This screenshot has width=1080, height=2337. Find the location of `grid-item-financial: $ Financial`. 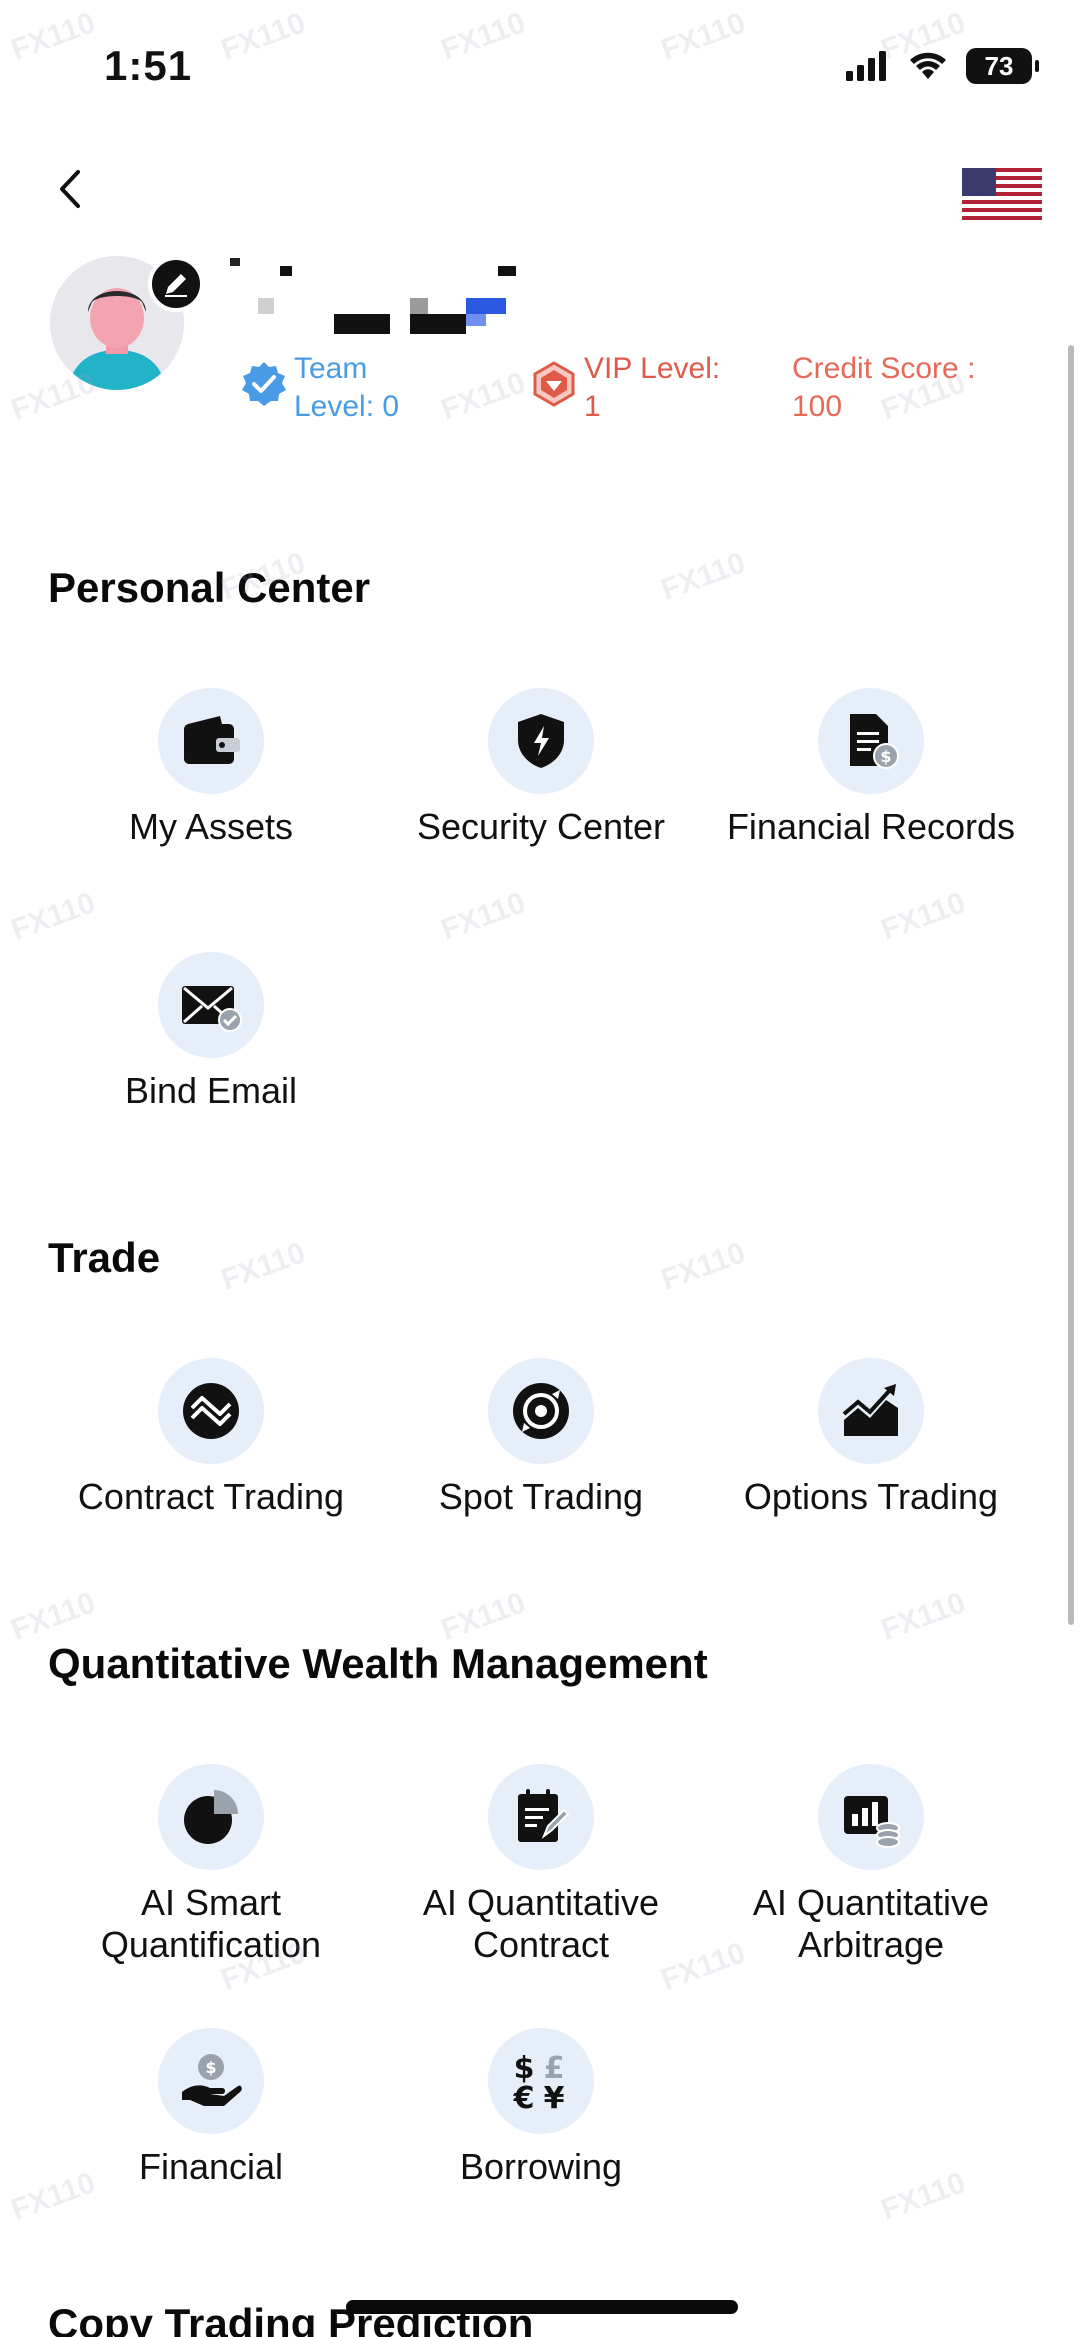

grid-item-financial: $ Financial is located at coordinates (211, 2108).